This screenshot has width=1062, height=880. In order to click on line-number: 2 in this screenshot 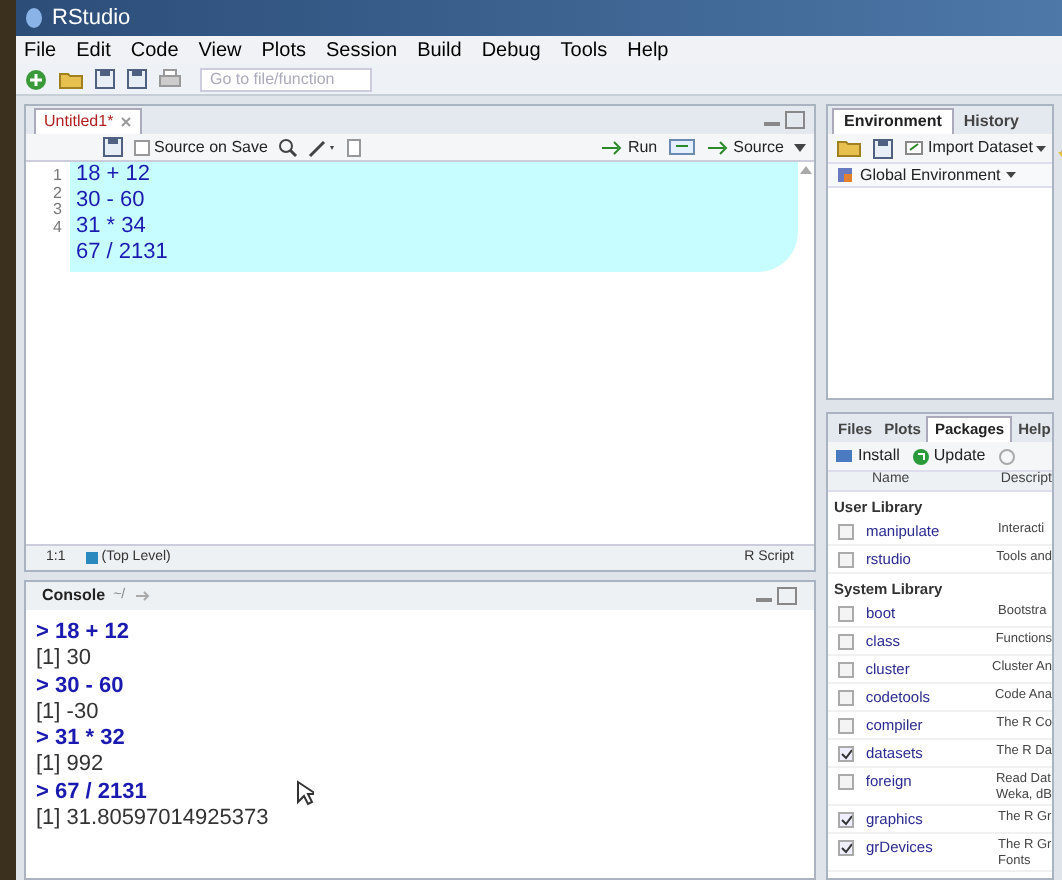, I will do `click(57, 193)`.